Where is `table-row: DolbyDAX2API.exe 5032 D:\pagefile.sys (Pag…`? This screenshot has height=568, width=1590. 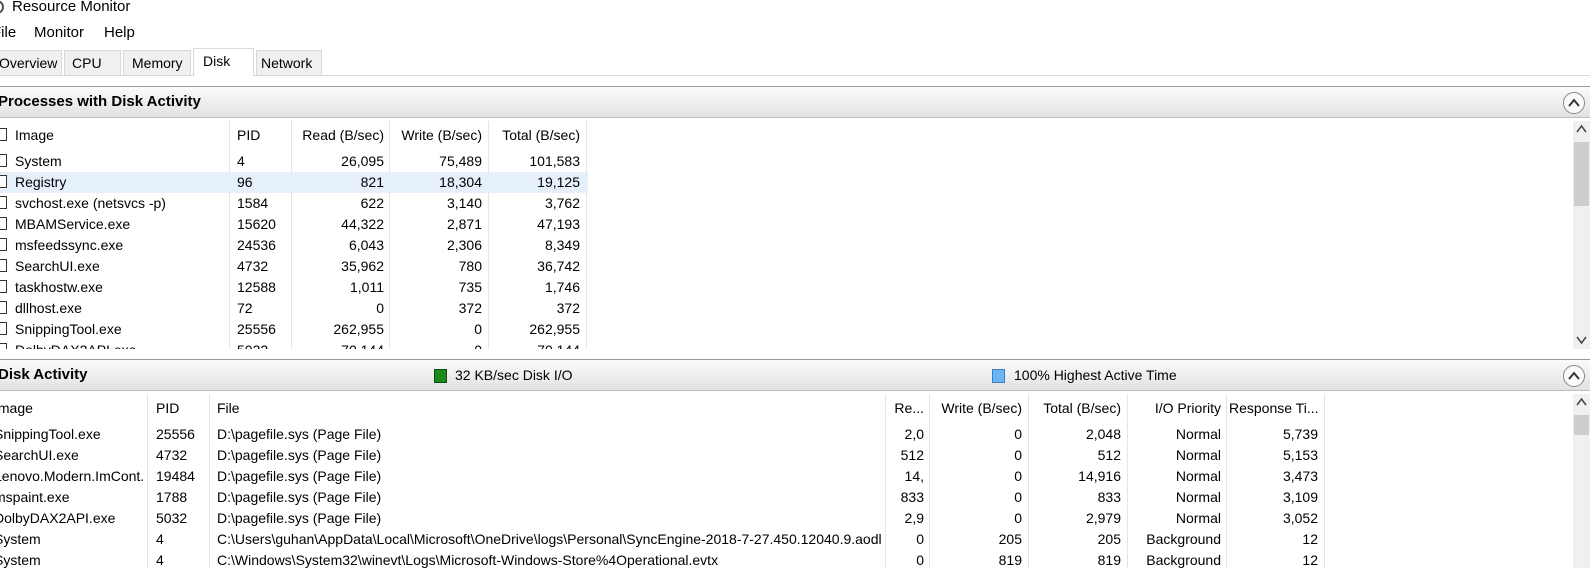
table-row: DolbyDAX2API.exe 5032 D:\pagefile.sys (Pag… is located at coordinates (665, 518).